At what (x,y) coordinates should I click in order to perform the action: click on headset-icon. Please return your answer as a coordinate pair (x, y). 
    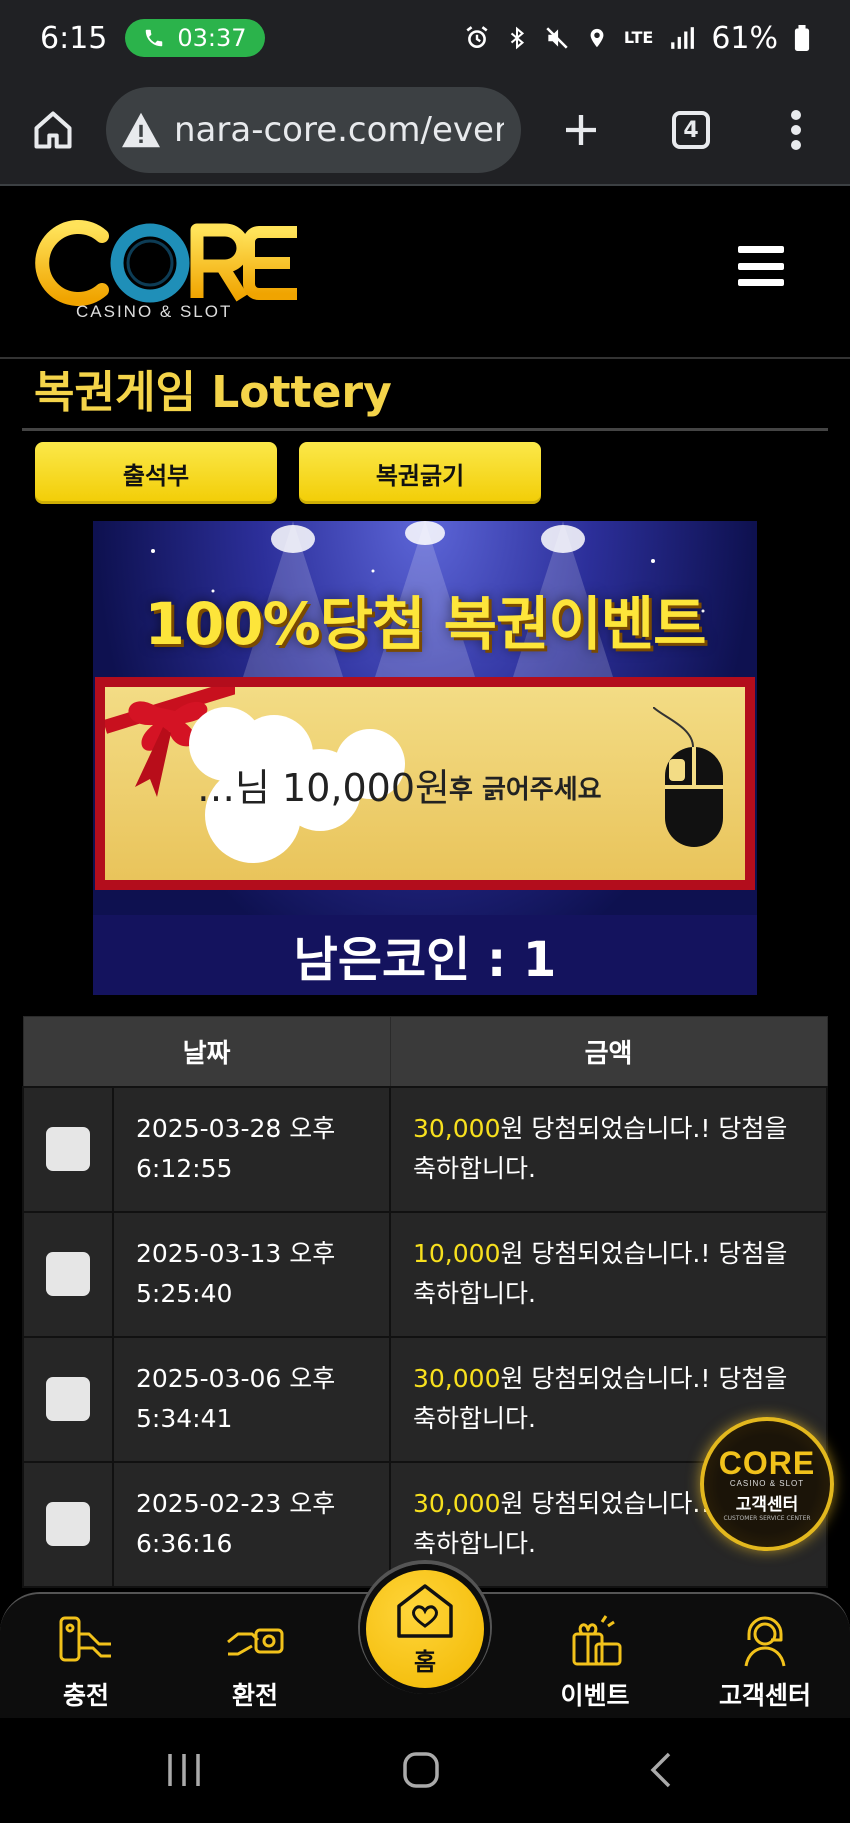
    Looking at the image, I should click on (765, 1641).